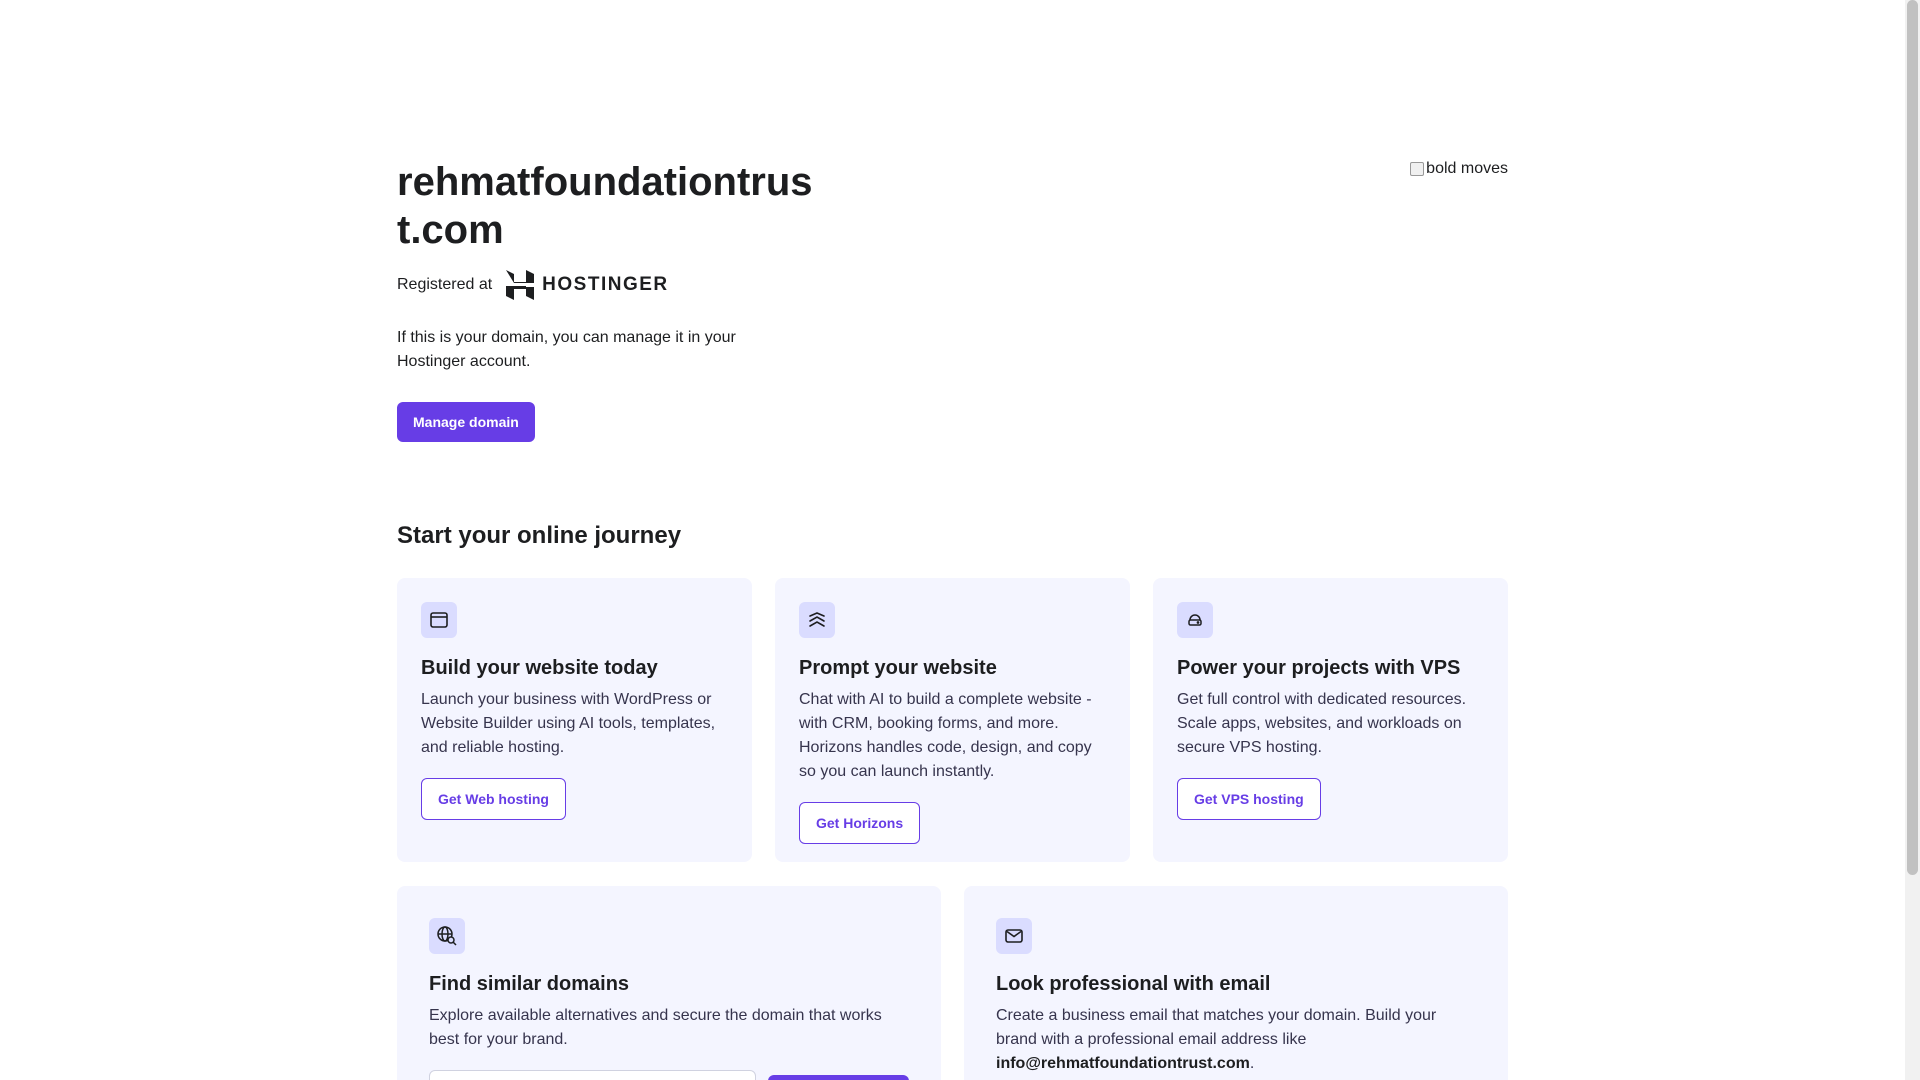  What do you see at coordinates (1249, 799) in the screenshot?
I see `get-vps-hosting-button: Get VPS hosting` at bounding box center [1249, 799].